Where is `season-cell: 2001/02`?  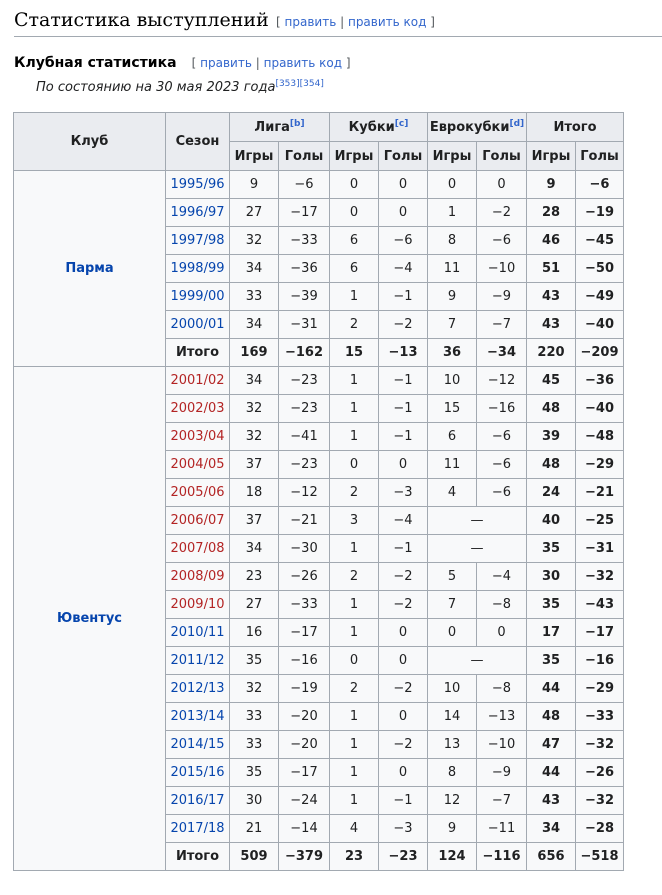 season-cell: 2001/02 is located at coordinates (197, 380).